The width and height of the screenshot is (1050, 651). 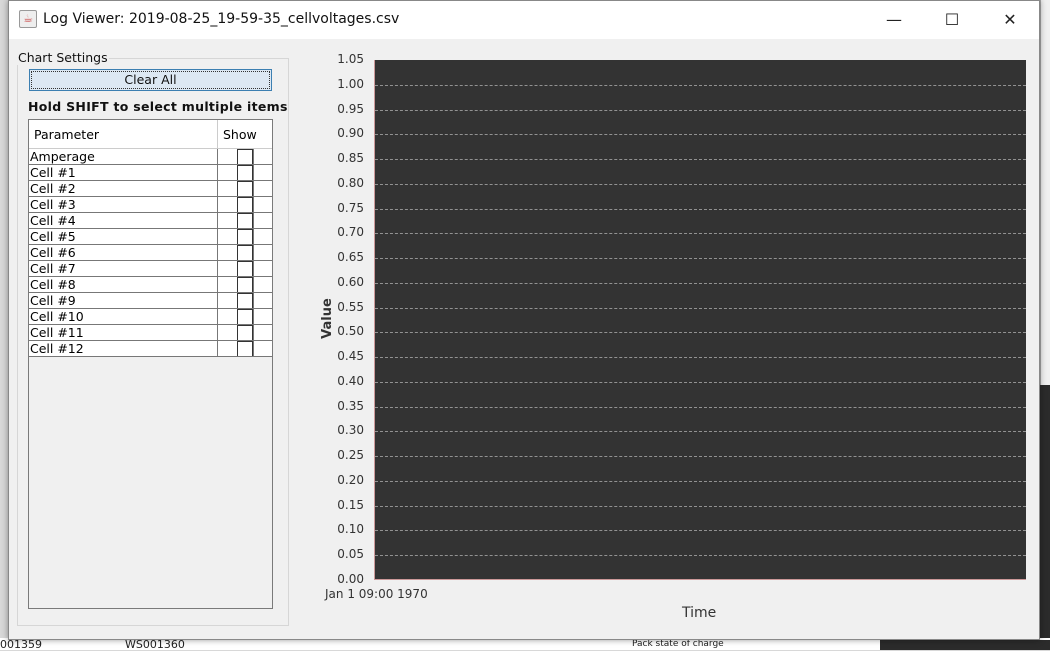 What do you see at coordinates (57, 332) in the screenshot?
I see `parameter-name: Cell #11` at bounding box center [57, 332].